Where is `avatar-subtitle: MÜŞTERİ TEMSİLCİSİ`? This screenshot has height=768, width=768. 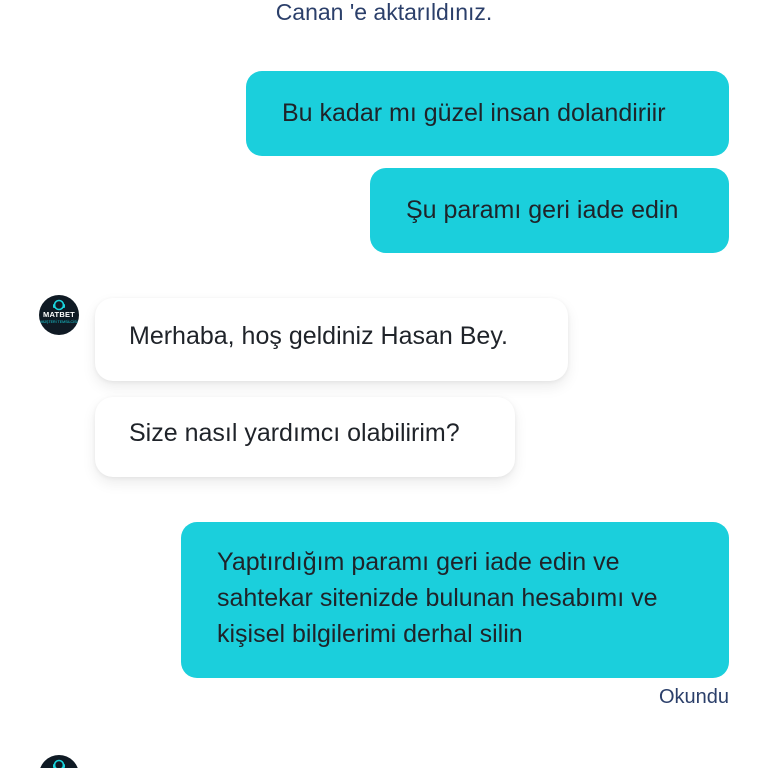
avatar-subtitle: MÜŞTERİ TEMSİLCİSİ is located at coordinates (59, 322).